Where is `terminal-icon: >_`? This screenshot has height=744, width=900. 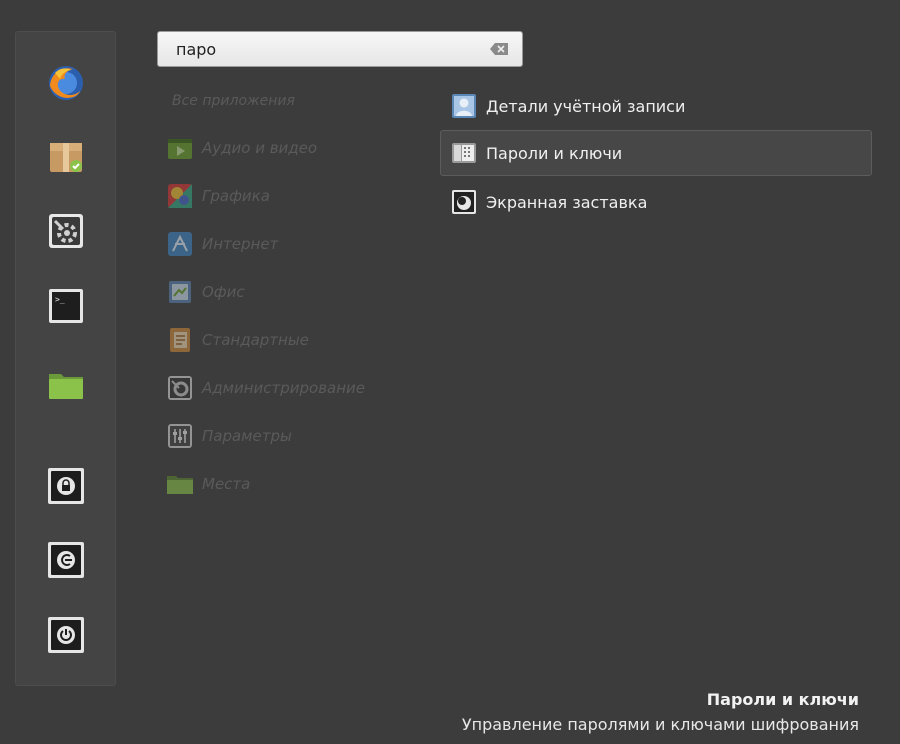 terminal-icon: >_ is located at coordinates (66, 306).